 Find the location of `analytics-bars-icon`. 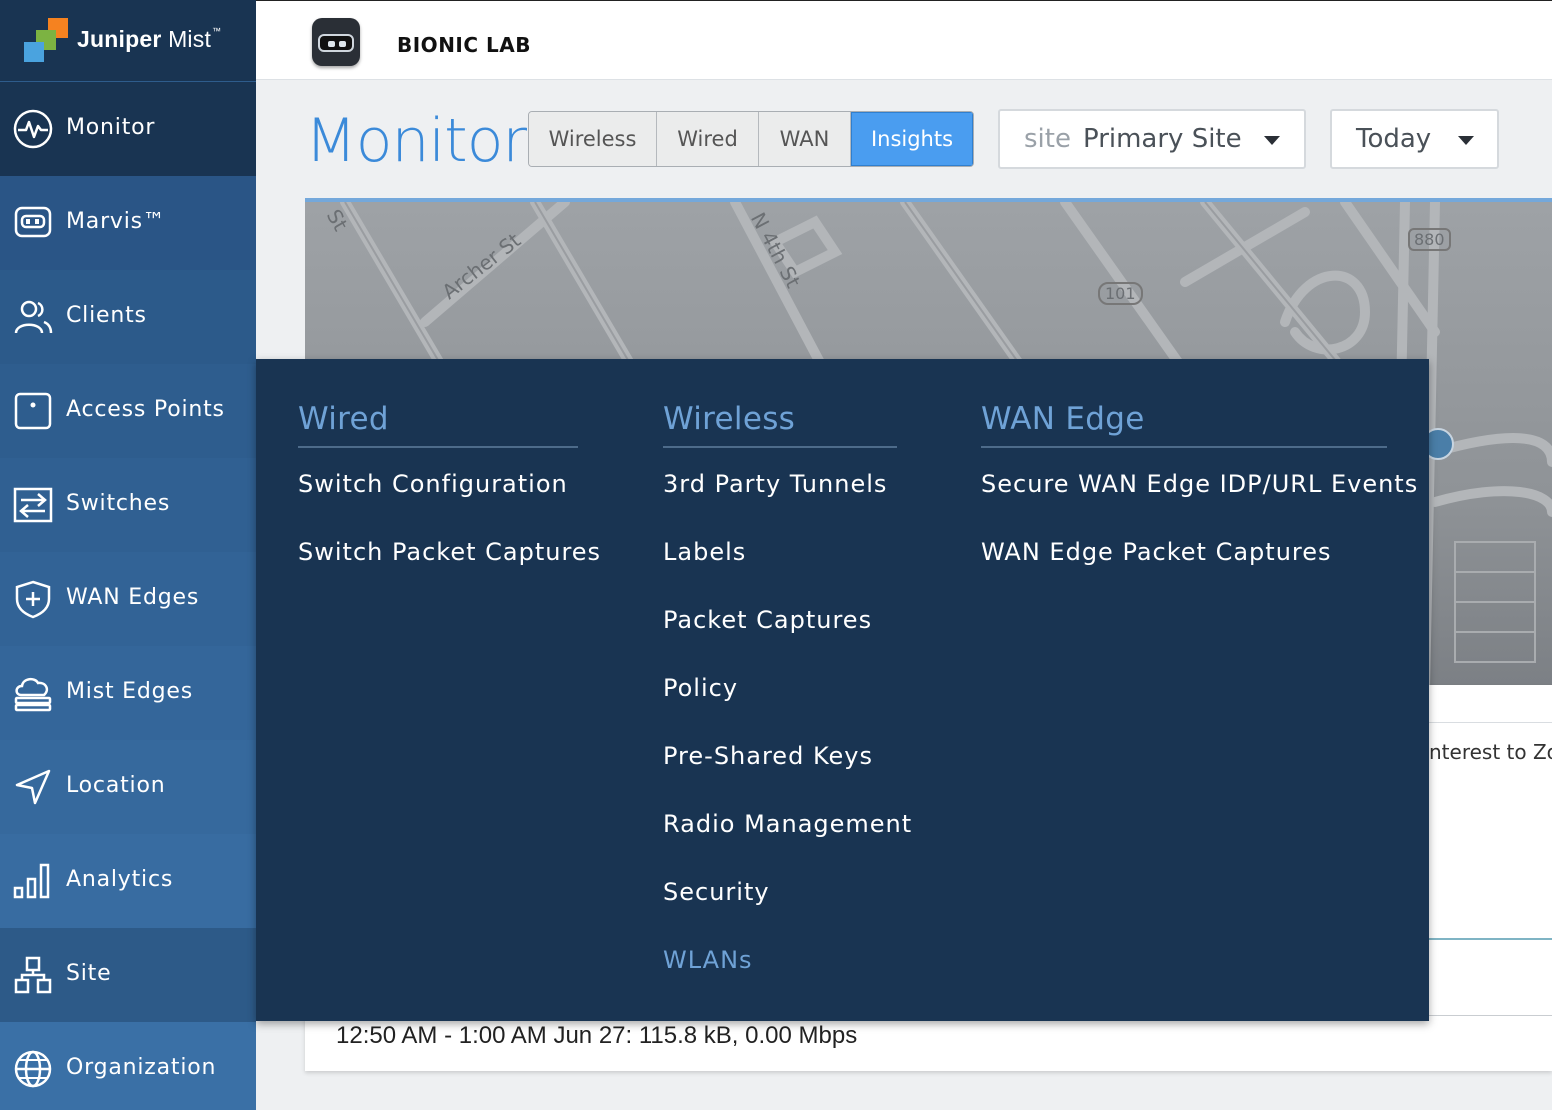

analytics-bars-icon is located at coordinates (31, 881).